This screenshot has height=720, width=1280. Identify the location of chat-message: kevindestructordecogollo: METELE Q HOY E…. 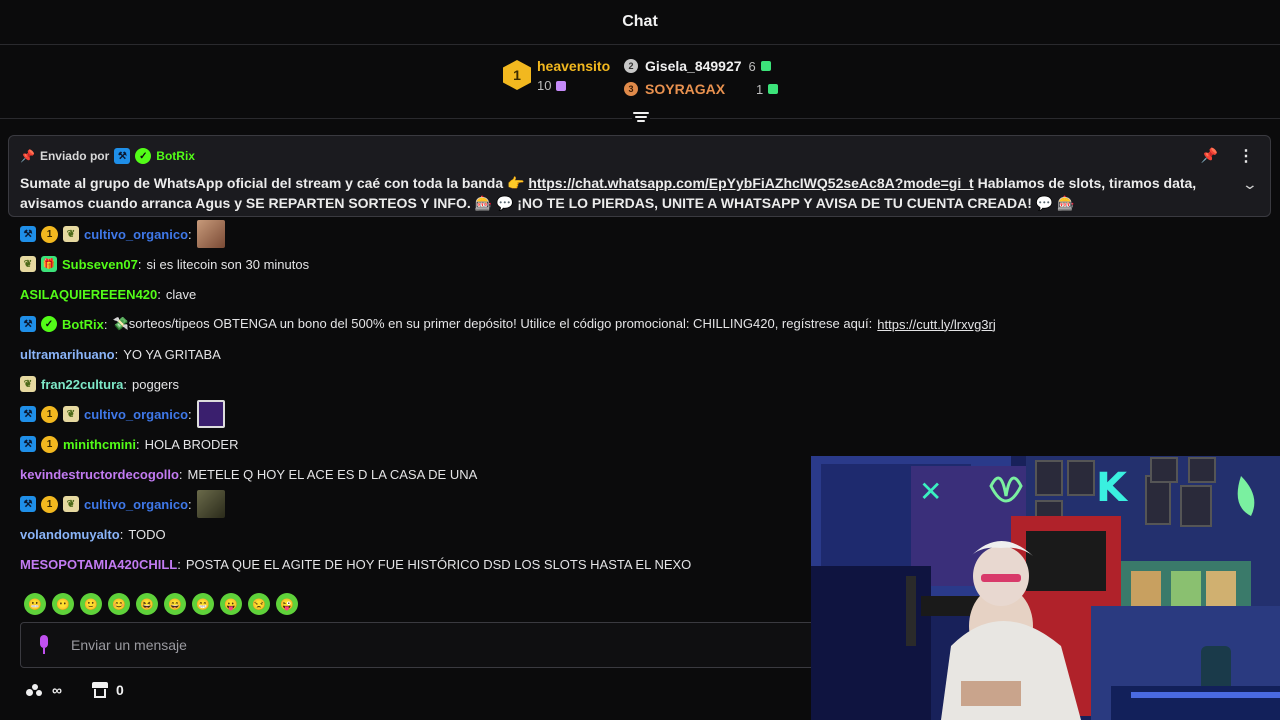
(249, 474).